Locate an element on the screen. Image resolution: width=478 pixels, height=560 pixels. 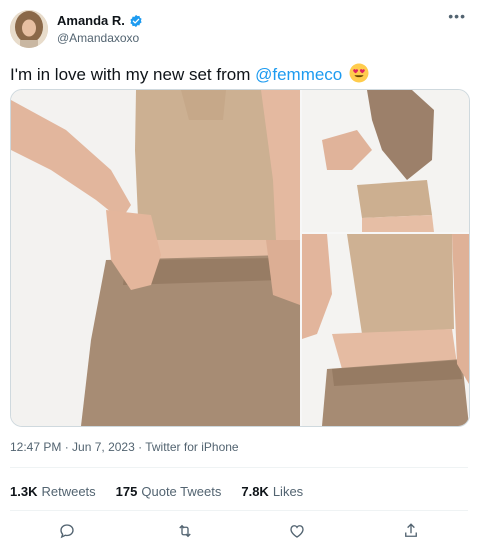
tweet-time: 12:47 PM is located at coordinates (35, 447).